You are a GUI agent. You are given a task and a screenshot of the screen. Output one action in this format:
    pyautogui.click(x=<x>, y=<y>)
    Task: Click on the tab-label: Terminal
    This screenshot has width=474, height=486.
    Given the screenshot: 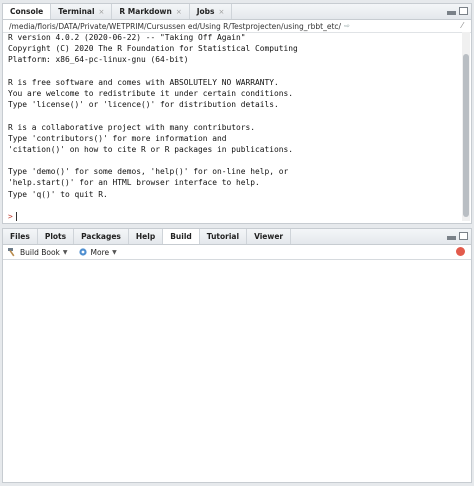 What is the action you would take?
    pyautogui.click(x=76, y=11)
    